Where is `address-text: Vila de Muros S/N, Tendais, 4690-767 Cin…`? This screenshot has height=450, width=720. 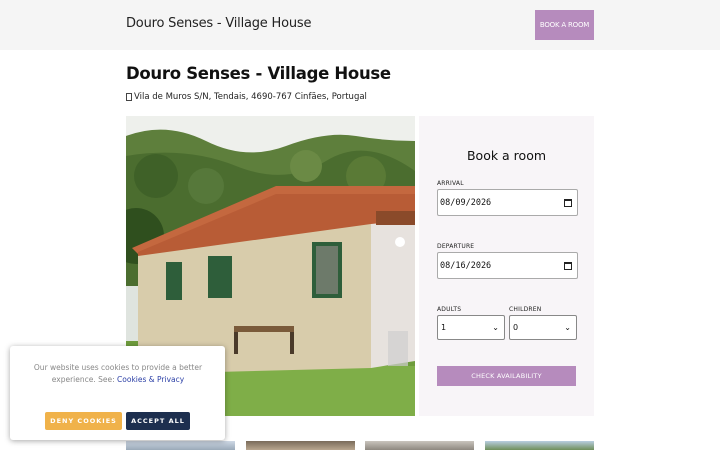 address-text: Vila de Muros S/N, Tendais, 4690-767 Cin… is located at coordinates (250, 97).